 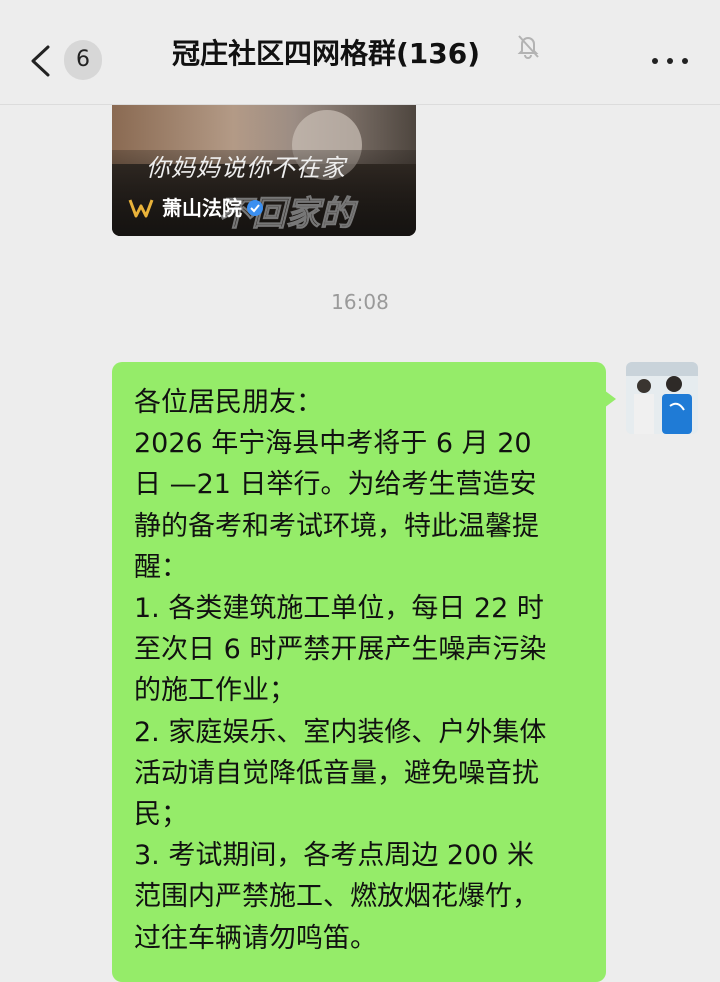 What do you see at coordinates (360, 302) in the screenshot?
I see `message-timestamp: 16:08` at bounding box center [360, 302].